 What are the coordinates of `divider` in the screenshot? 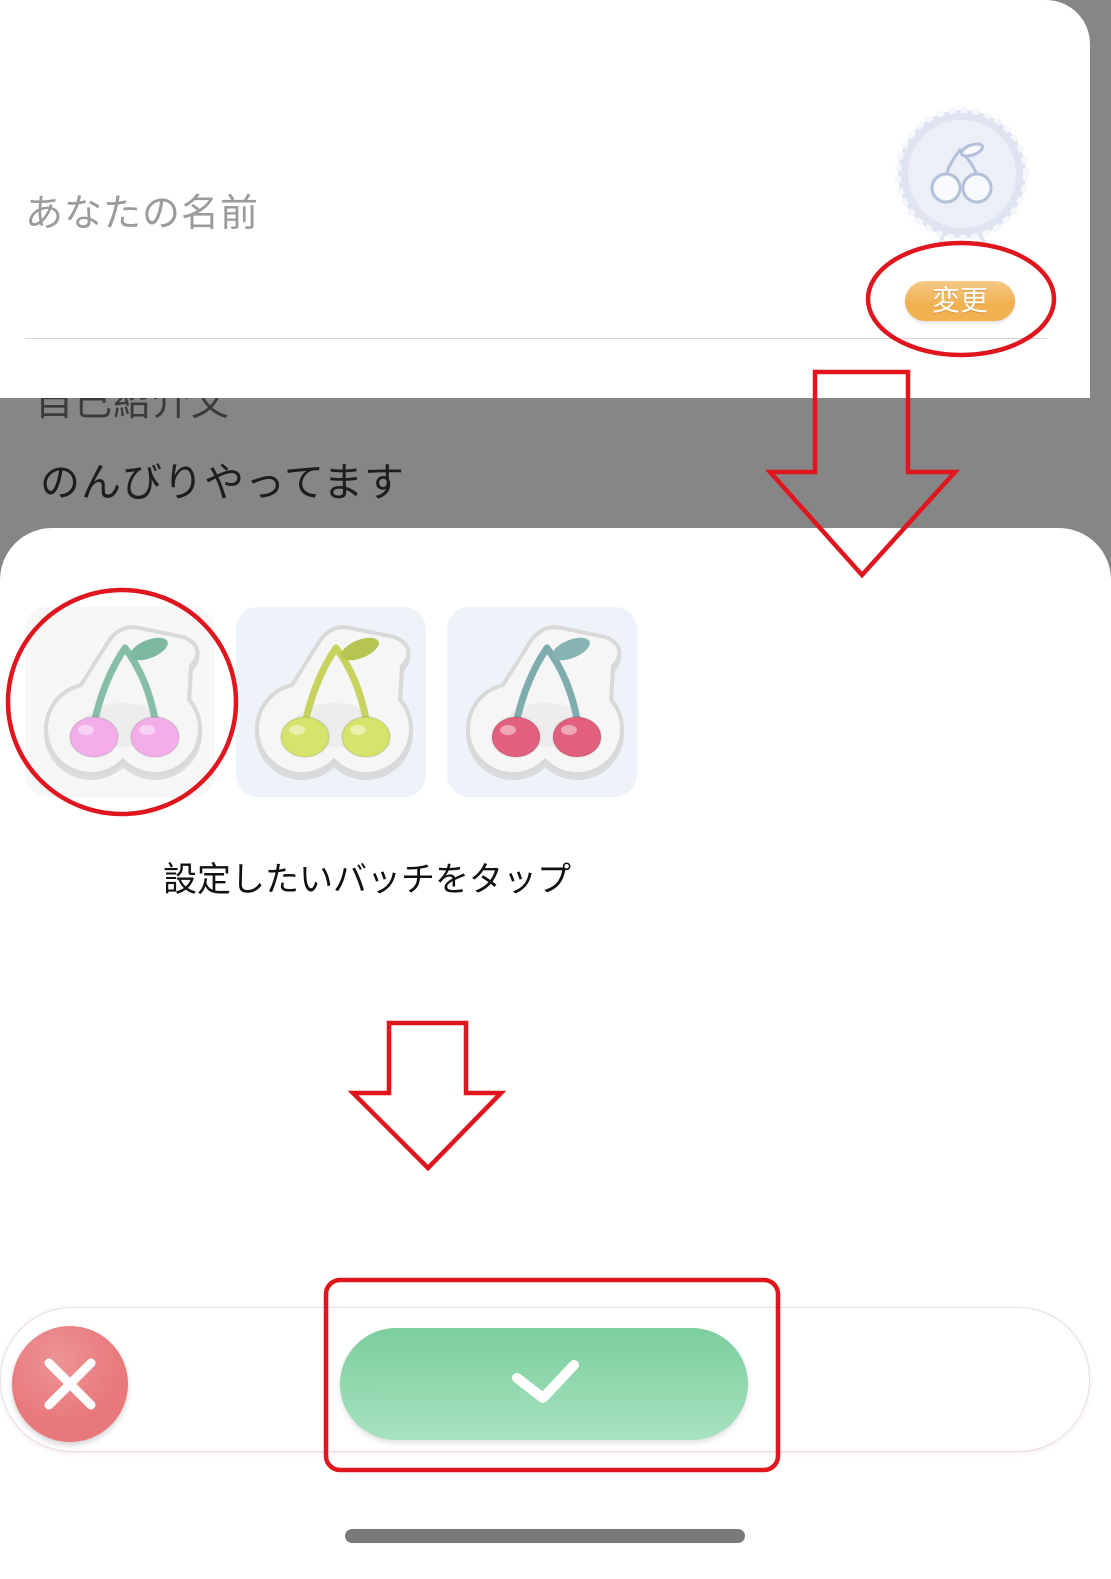 It's located at (536, 338).